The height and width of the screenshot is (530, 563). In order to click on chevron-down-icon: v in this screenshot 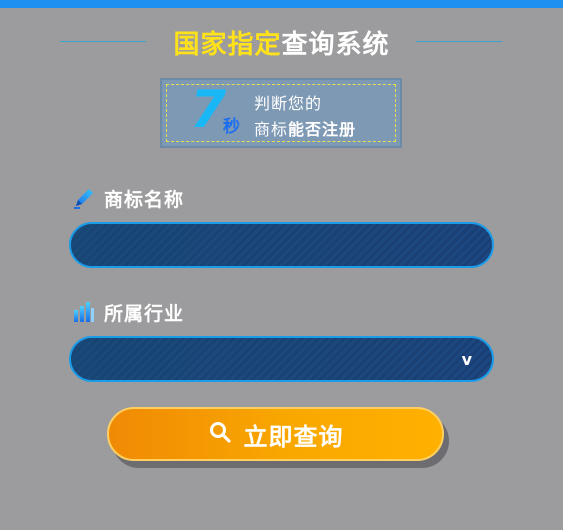, I will do `click(467, 359)`.